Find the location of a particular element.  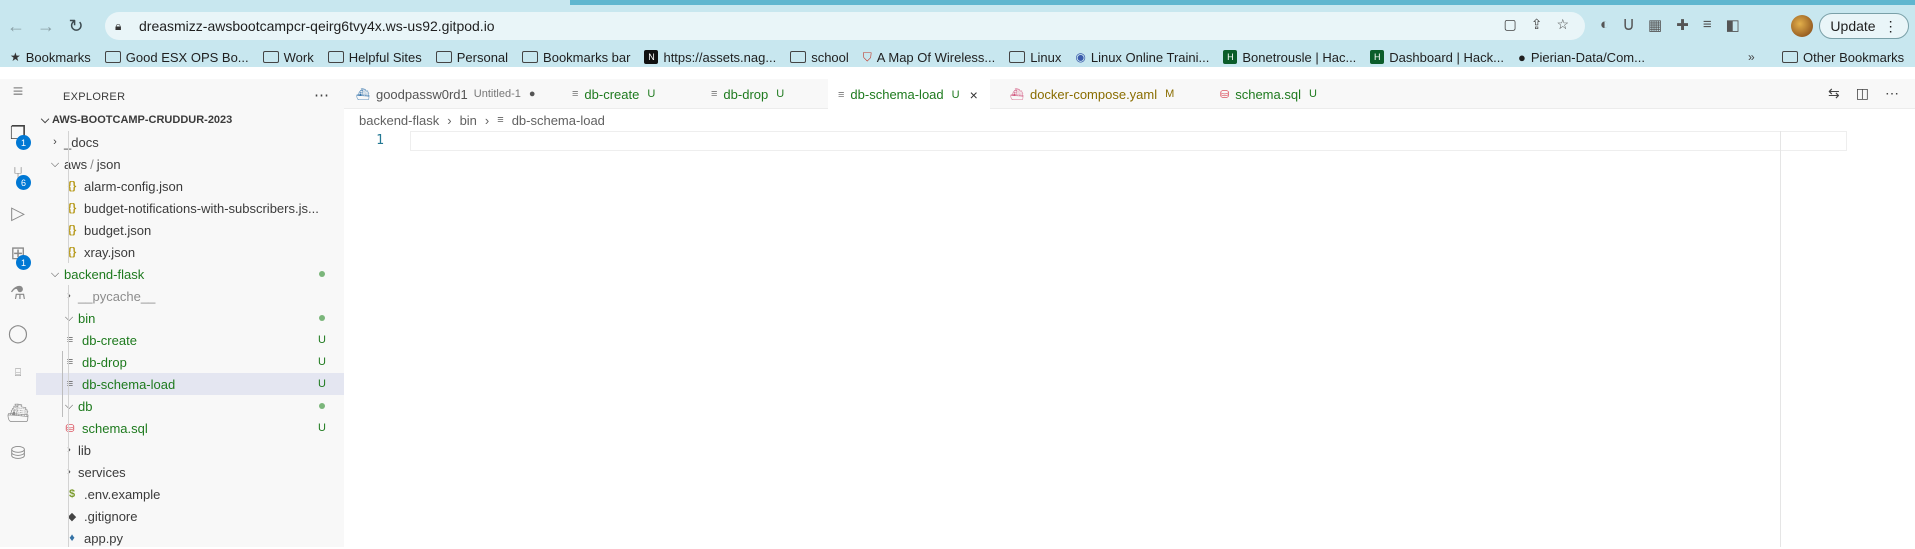

profile-avatar is located at coordinates (1802, 26).